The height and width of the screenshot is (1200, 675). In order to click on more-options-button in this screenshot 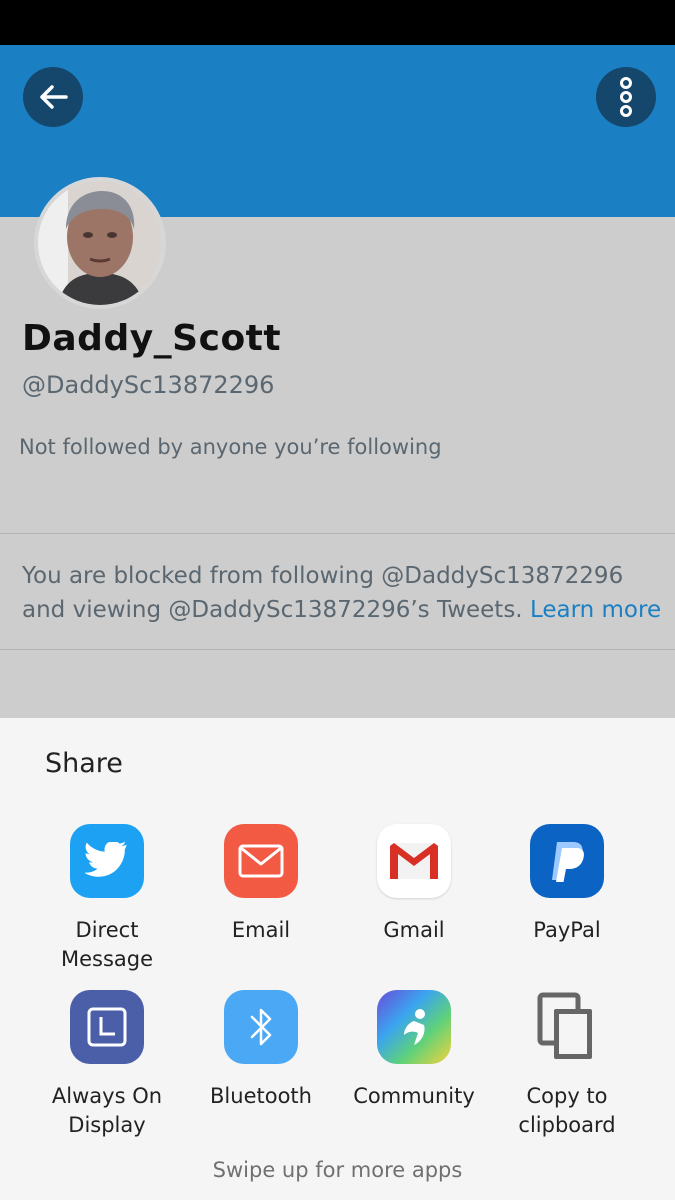, I will do `click(626, 97)`.